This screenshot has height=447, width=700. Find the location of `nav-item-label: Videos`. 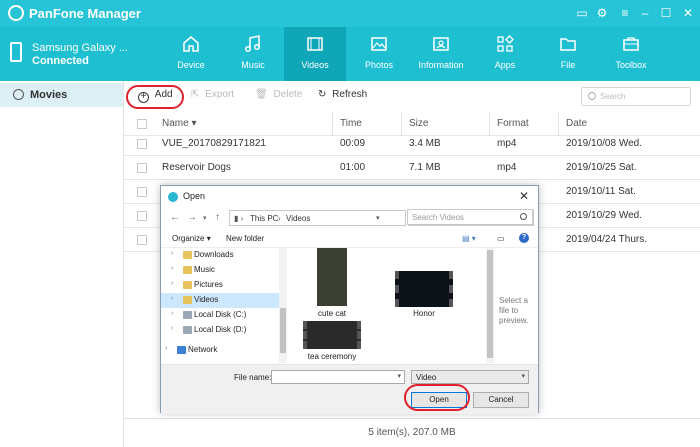

nav-item-label: Videos is located at coordinates (206, 299).